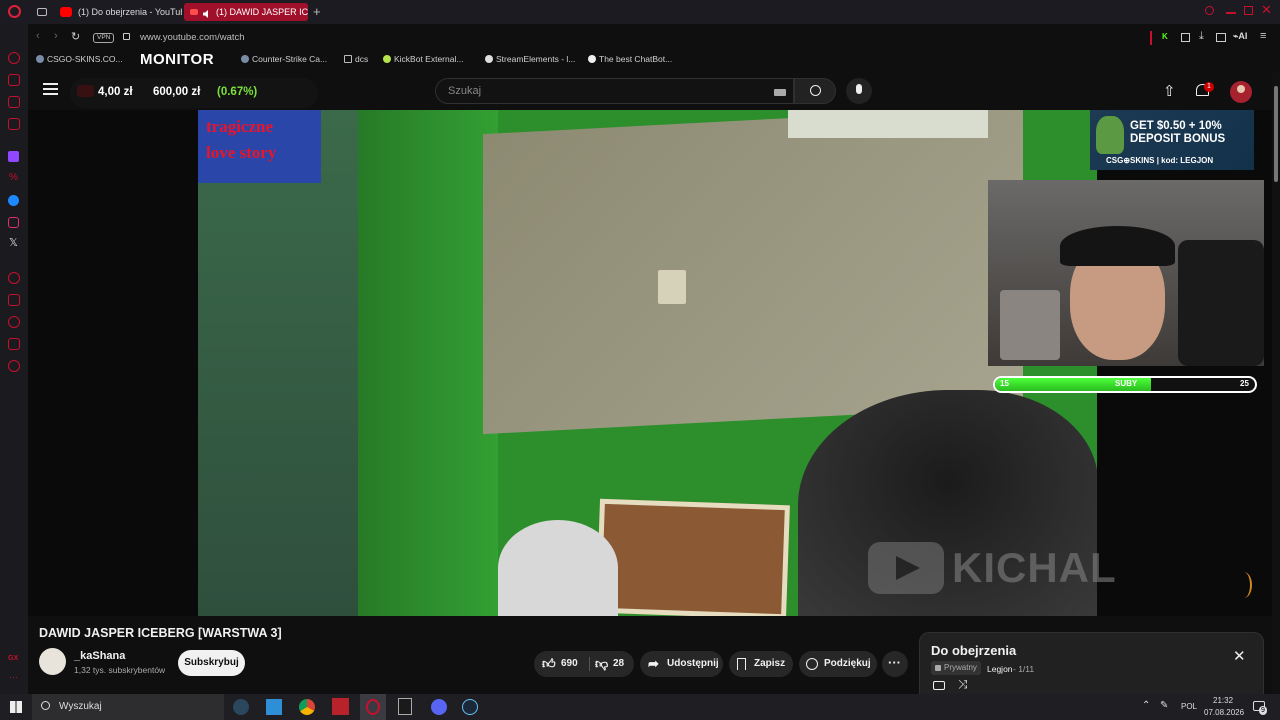 The height and width of the screenshot is (720, 1280). What do you see at coordinates (1276, 383) in the screenshot?
I see `page-scrollbar` at bounding box center [1276, 383].